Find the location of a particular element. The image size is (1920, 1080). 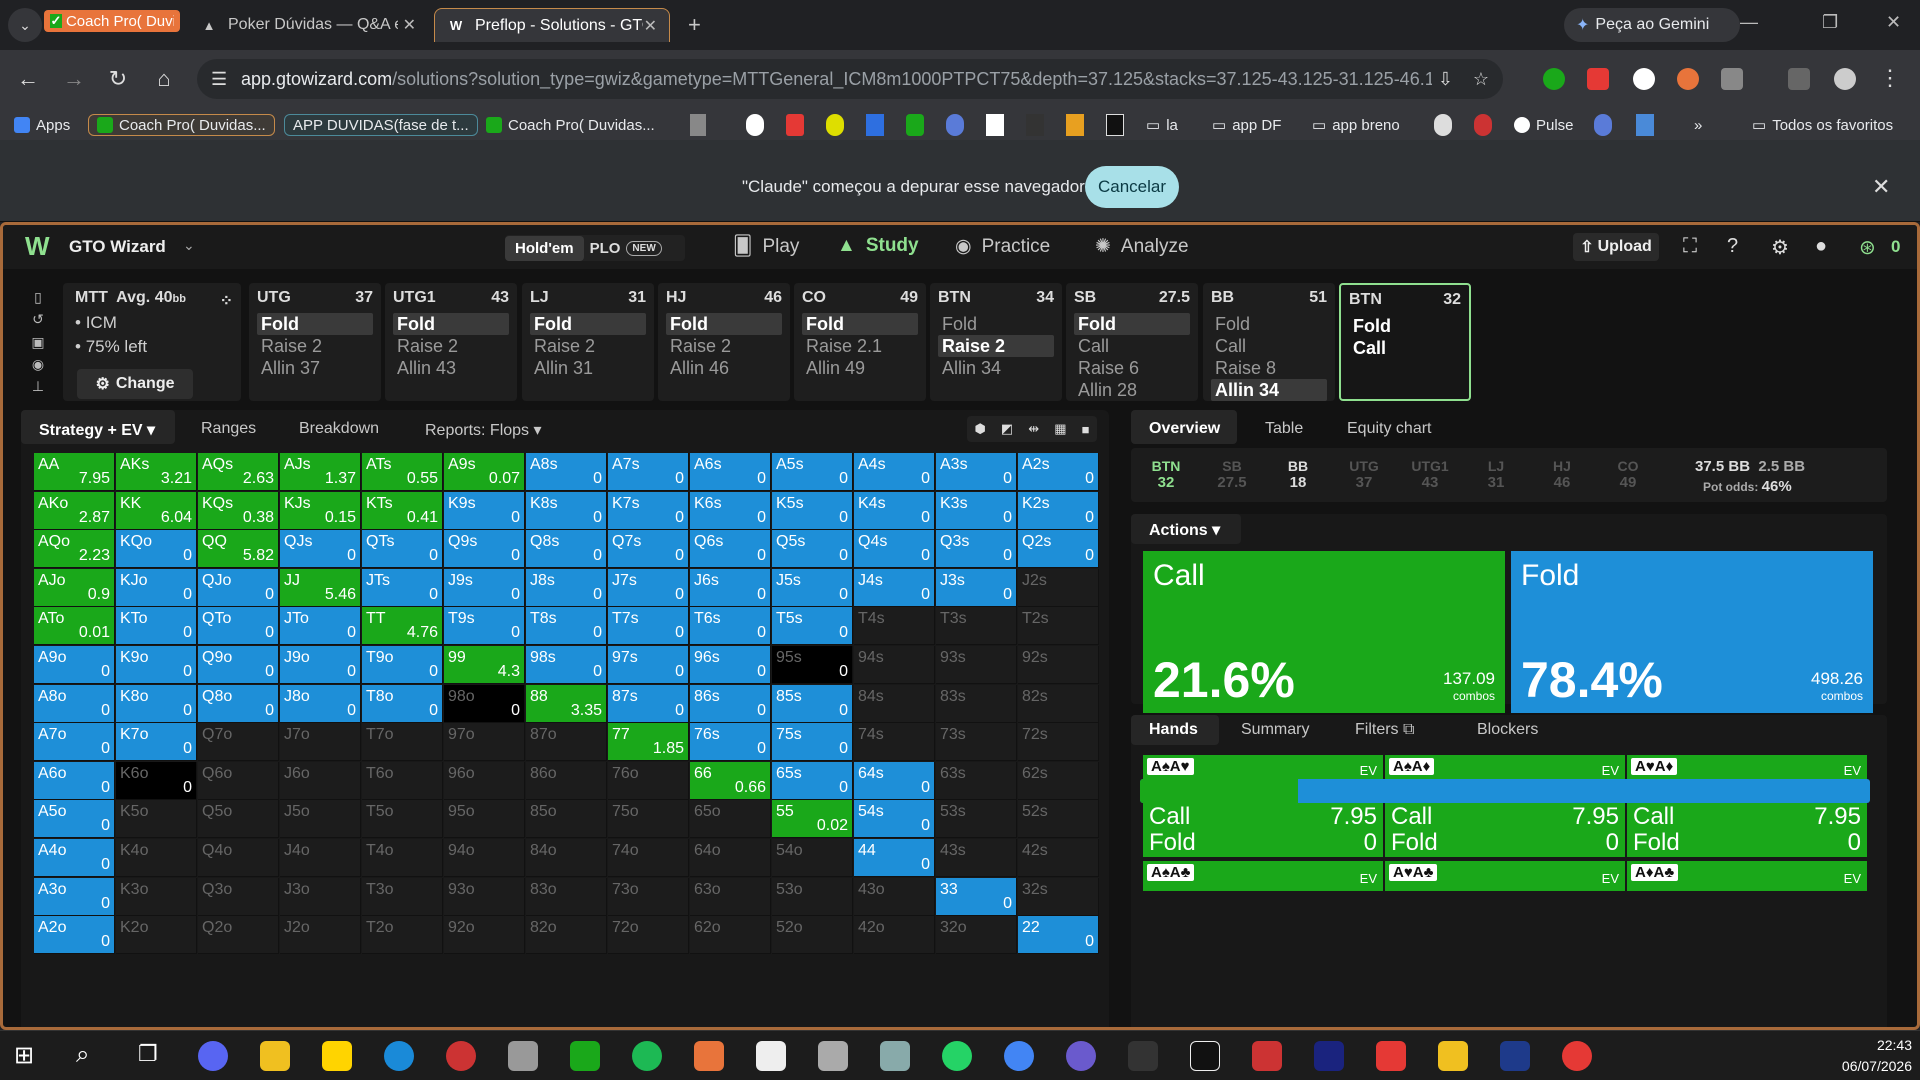

hand-cell-a5o: A5o 0 is located at coordinates (74, 819).